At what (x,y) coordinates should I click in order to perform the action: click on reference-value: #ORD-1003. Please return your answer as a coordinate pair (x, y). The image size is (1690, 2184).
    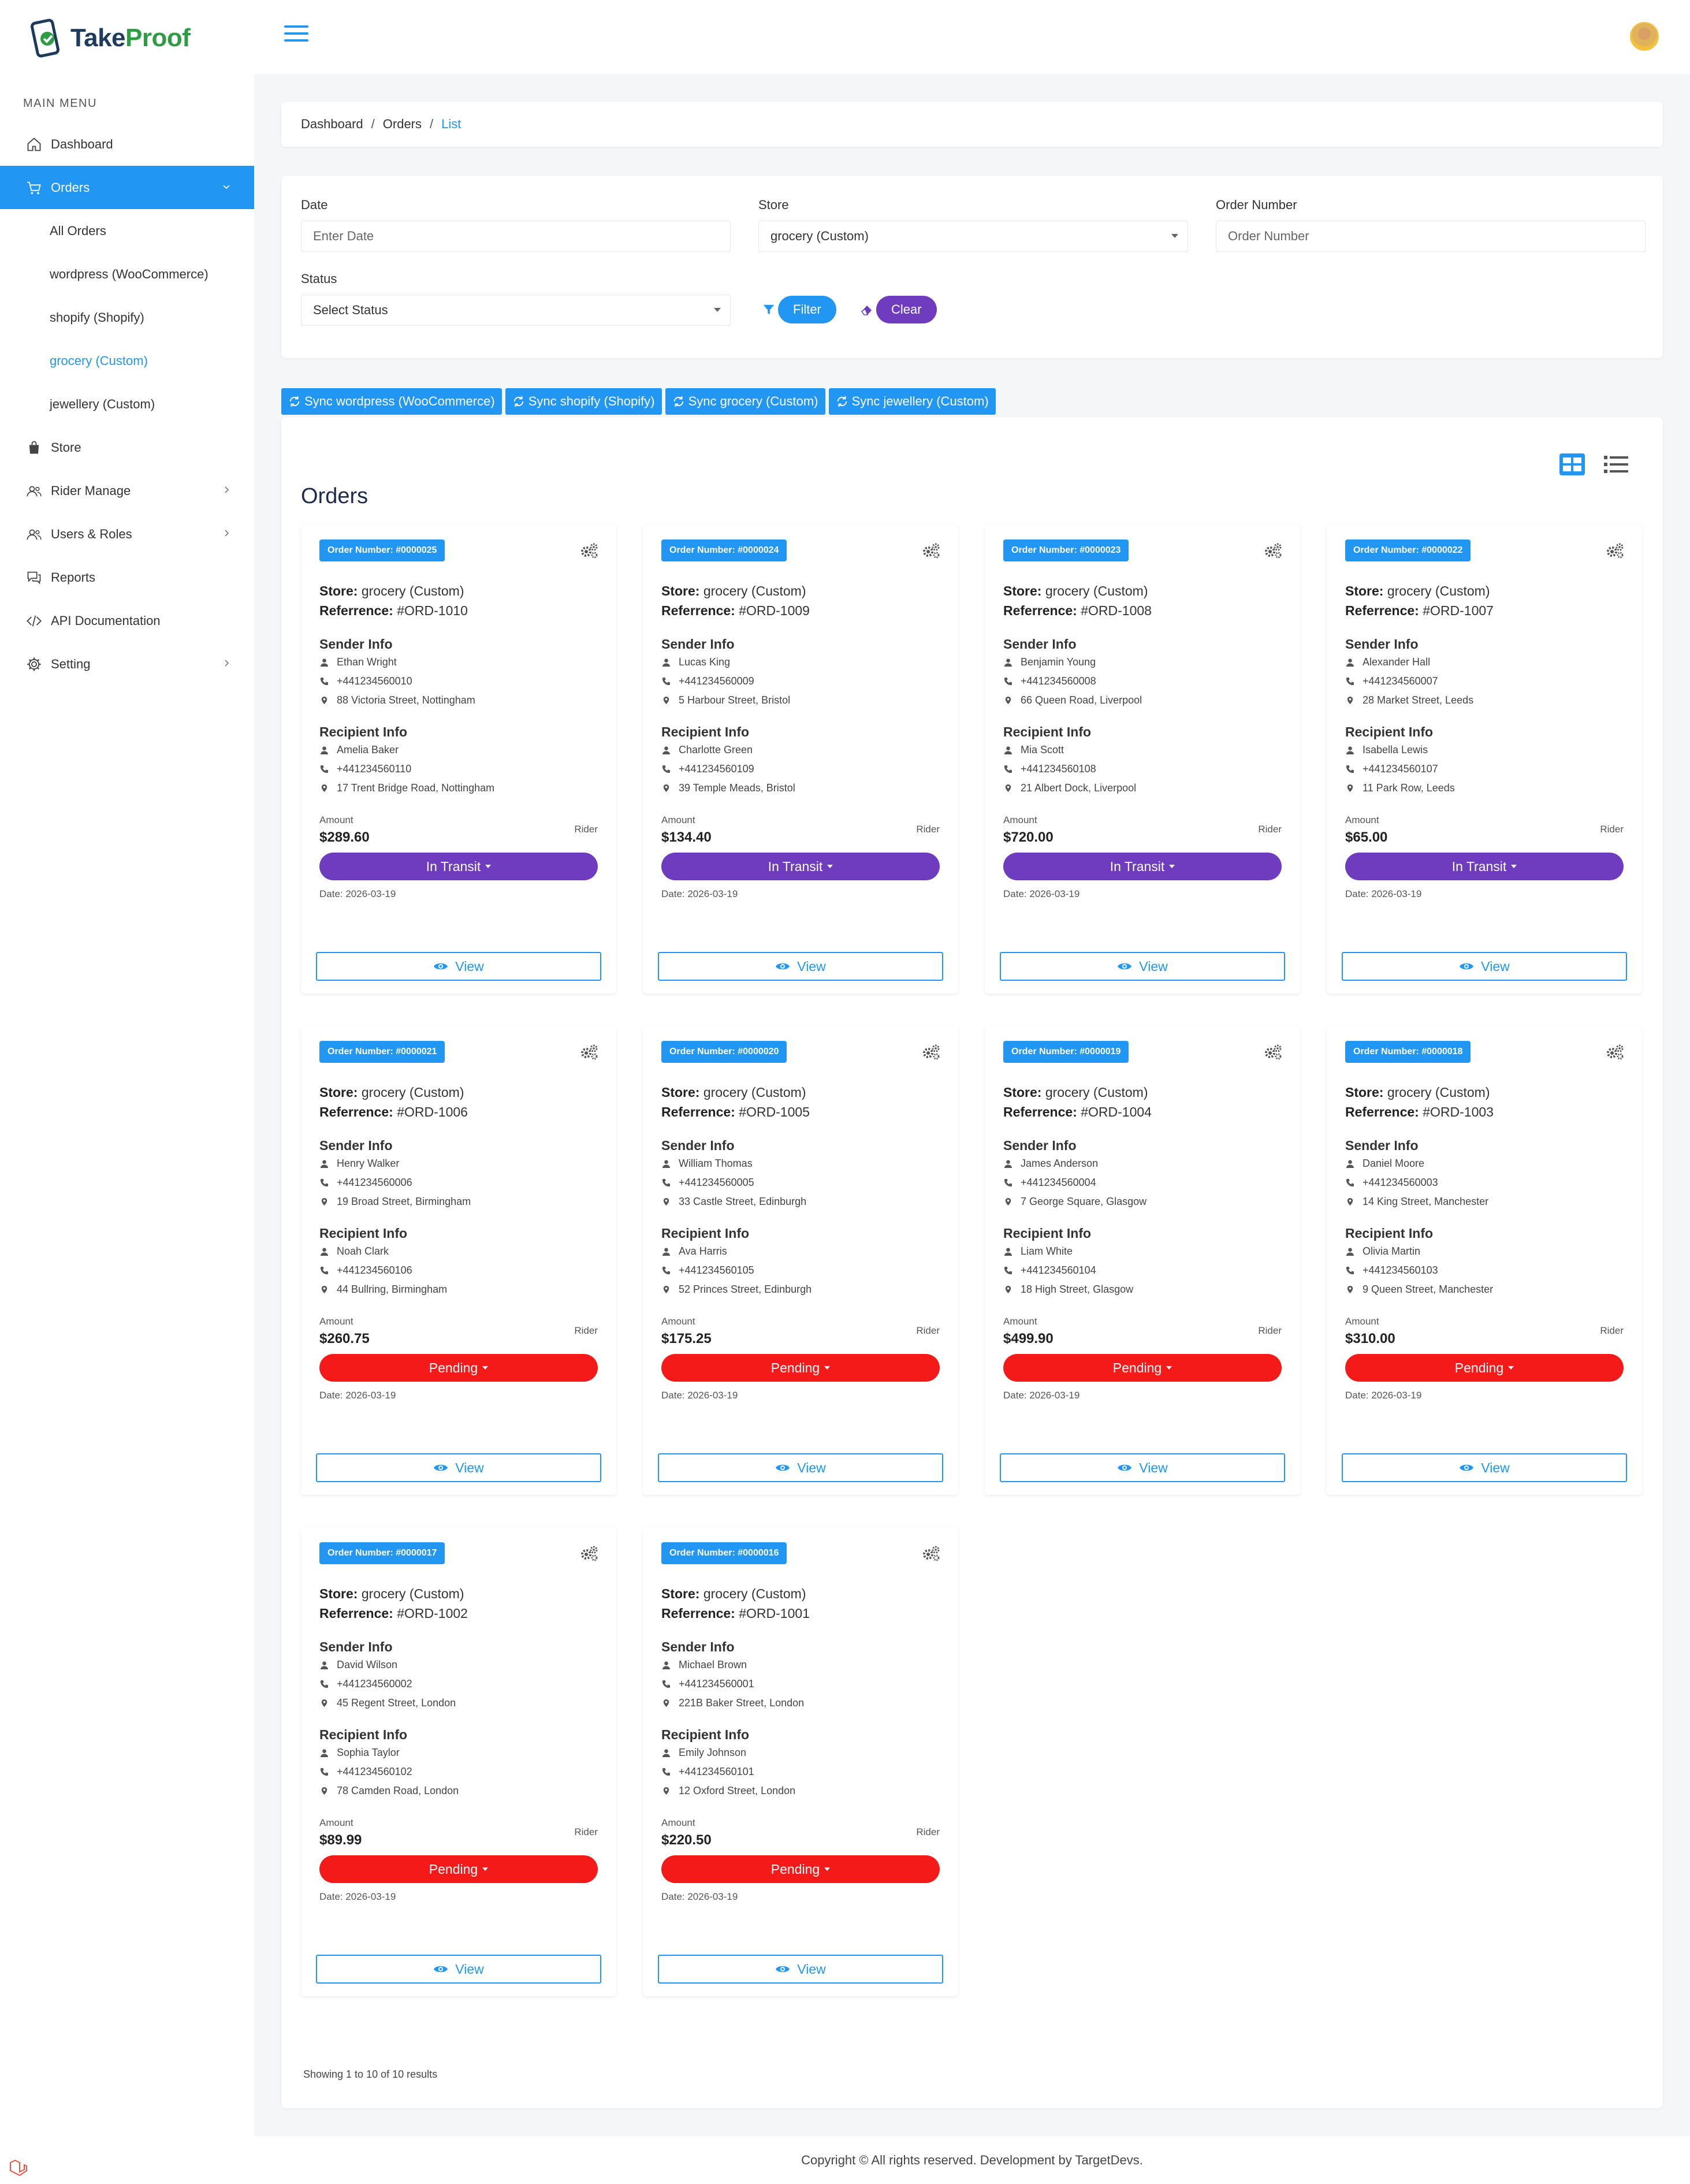
    Looking at the image, I should click on (1458, 1112).